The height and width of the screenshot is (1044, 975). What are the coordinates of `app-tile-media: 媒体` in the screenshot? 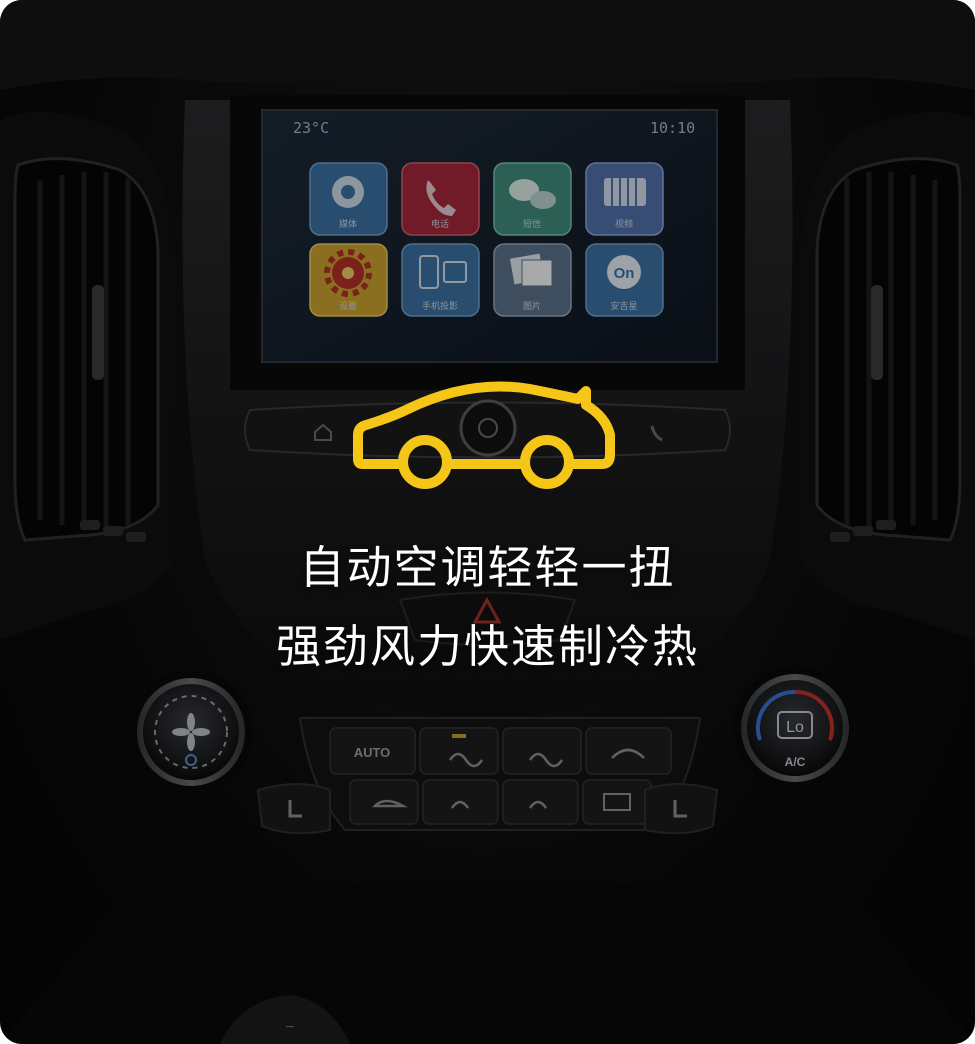 It's located at (348, 199).